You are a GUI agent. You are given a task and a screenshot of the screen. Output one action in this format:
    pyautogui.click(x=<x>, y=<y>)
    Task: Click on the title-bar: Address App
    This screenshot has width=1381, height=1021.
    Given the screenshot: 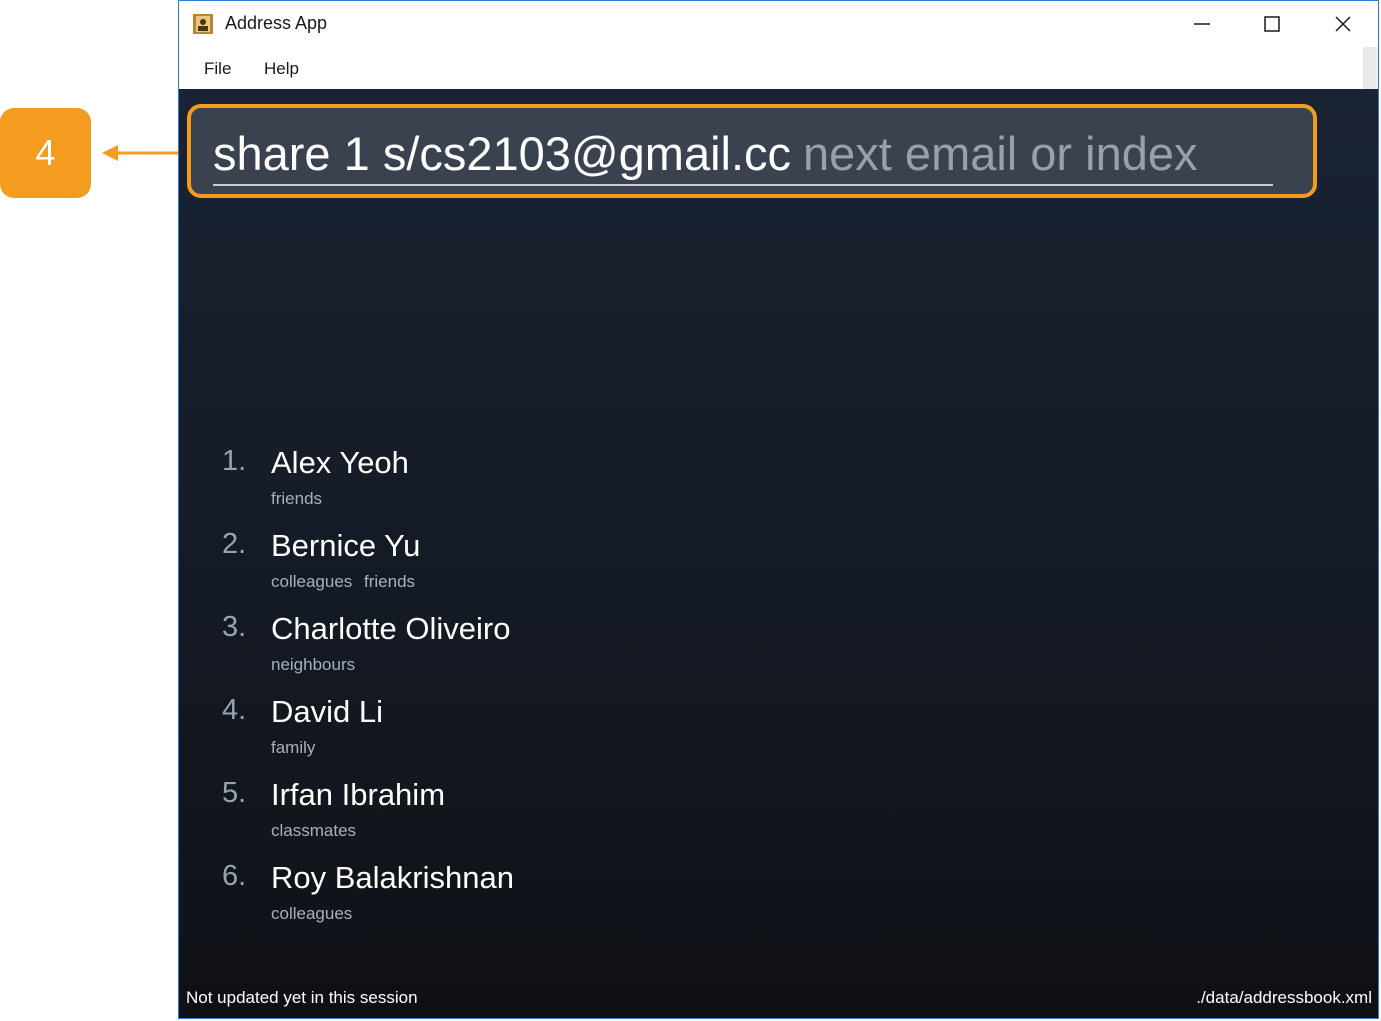 What is the action you would take?
    pyautogui.click(x=778, y=24)
    